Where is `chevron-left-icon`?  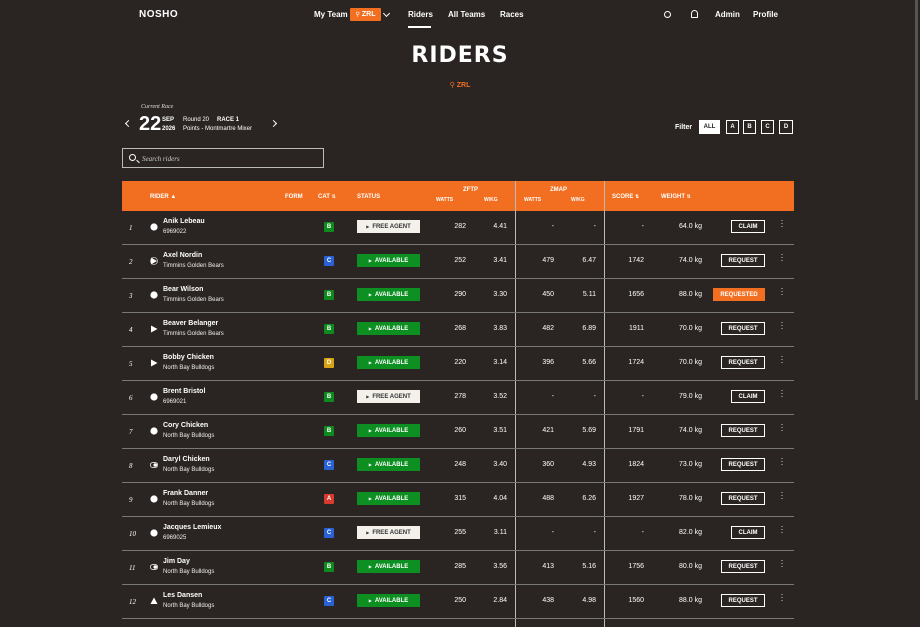
chevron-left-icon is located at coordinates (128, 123).